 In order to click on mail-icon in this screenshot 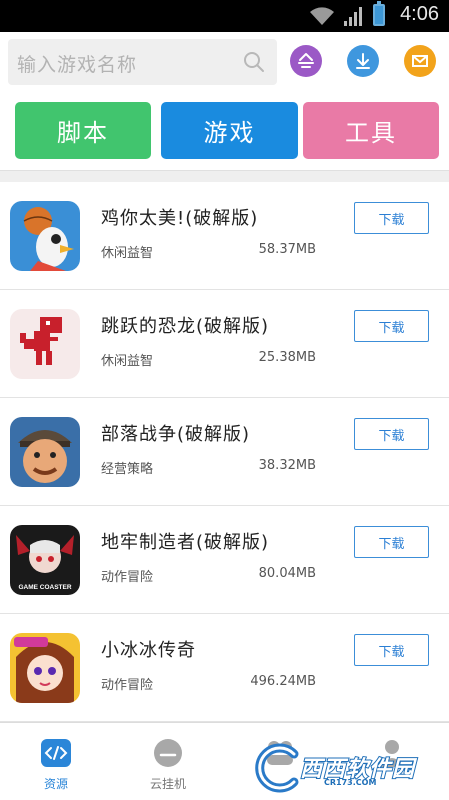, I will do `click(420, 61)`.